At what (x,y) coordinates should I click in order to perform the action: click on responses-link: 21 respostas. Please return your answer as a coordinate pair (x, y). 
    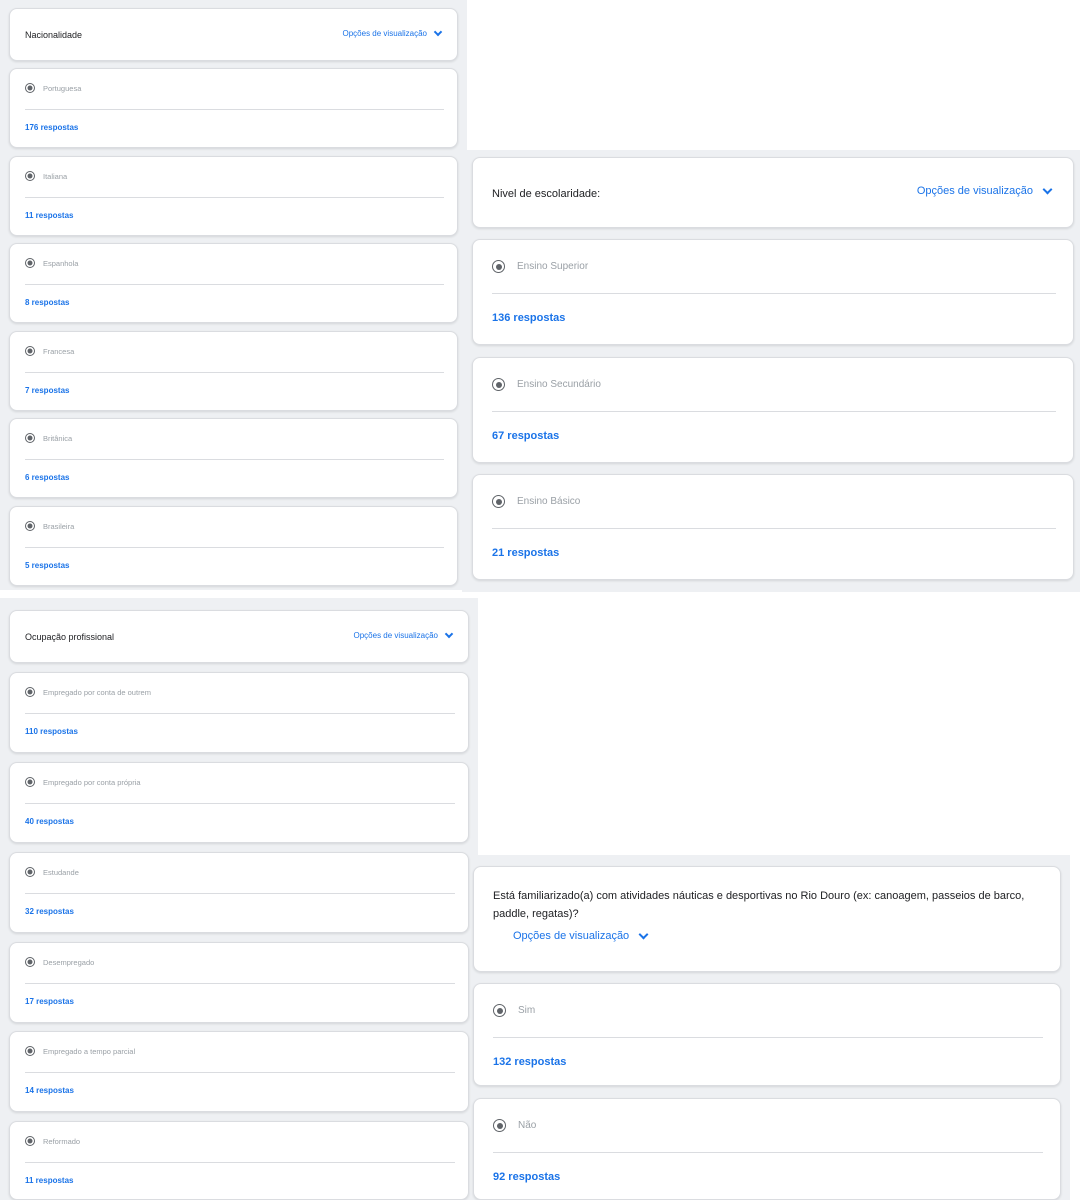
    Looking at the image, I should click on (525, 553).